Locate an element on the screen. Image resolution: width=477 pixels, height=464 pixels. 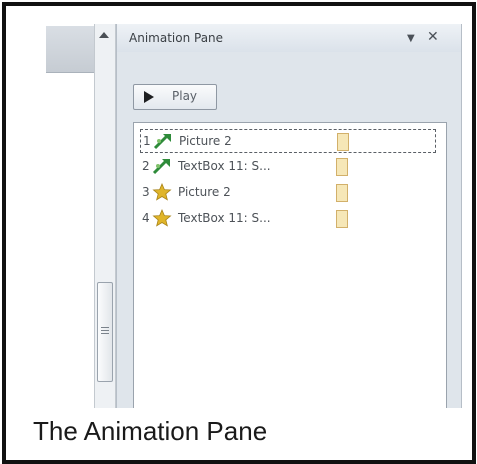
list-item: 1 Picture 2 is located at coordinates (288, 141).